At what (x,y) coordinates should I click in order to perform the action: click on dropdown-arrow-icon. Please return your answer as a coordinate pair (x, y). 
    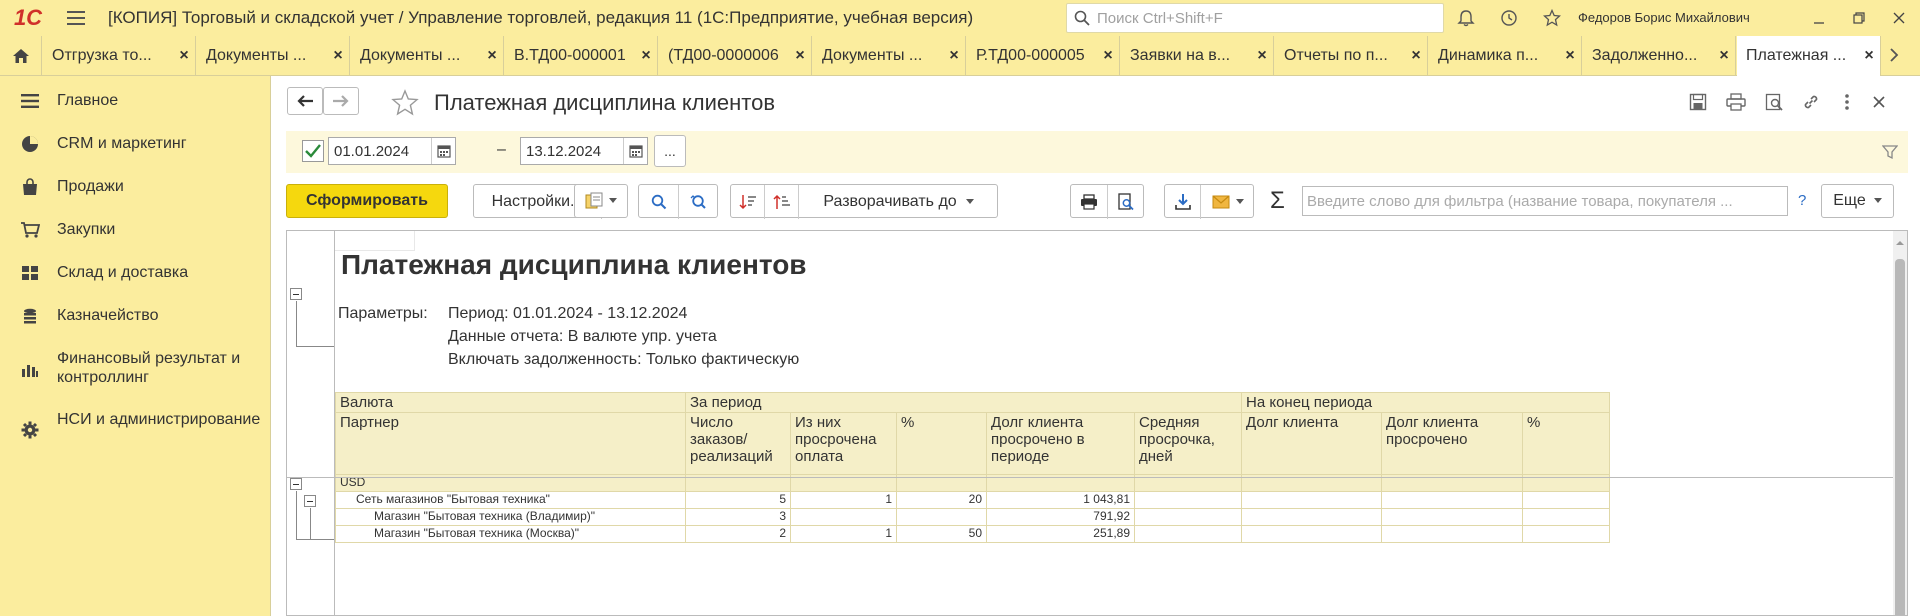
    Looking at the image, I should click on (613, 200).